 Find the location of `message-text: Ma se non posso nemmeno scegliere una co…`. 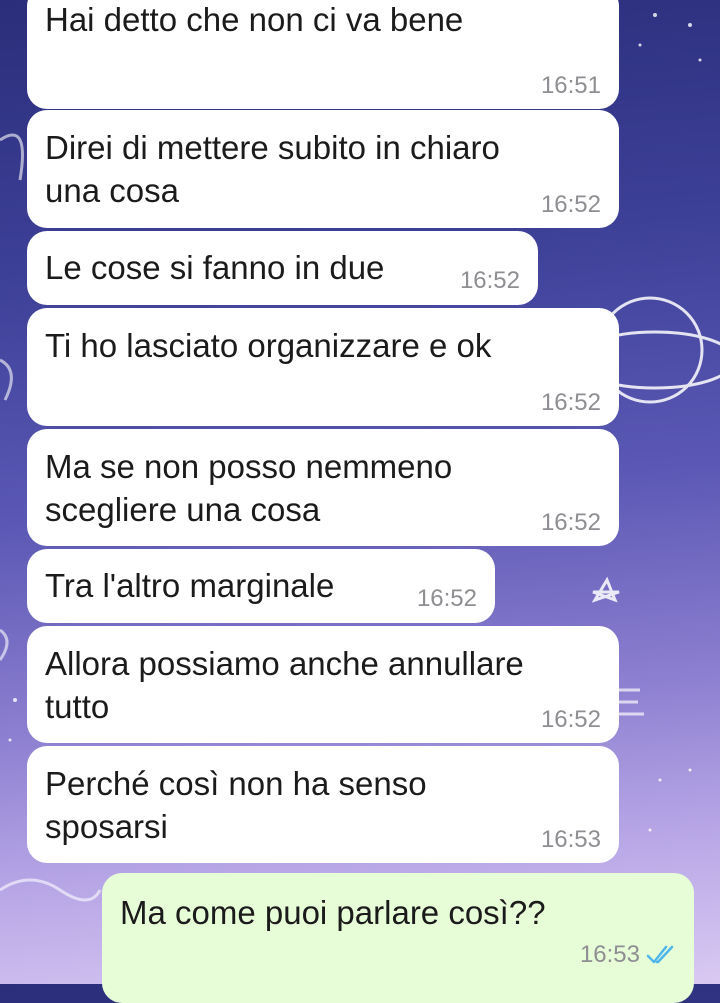

message-text: Ma se non posso nemmeno scegliere una co… is located at coordinates (249, 488).